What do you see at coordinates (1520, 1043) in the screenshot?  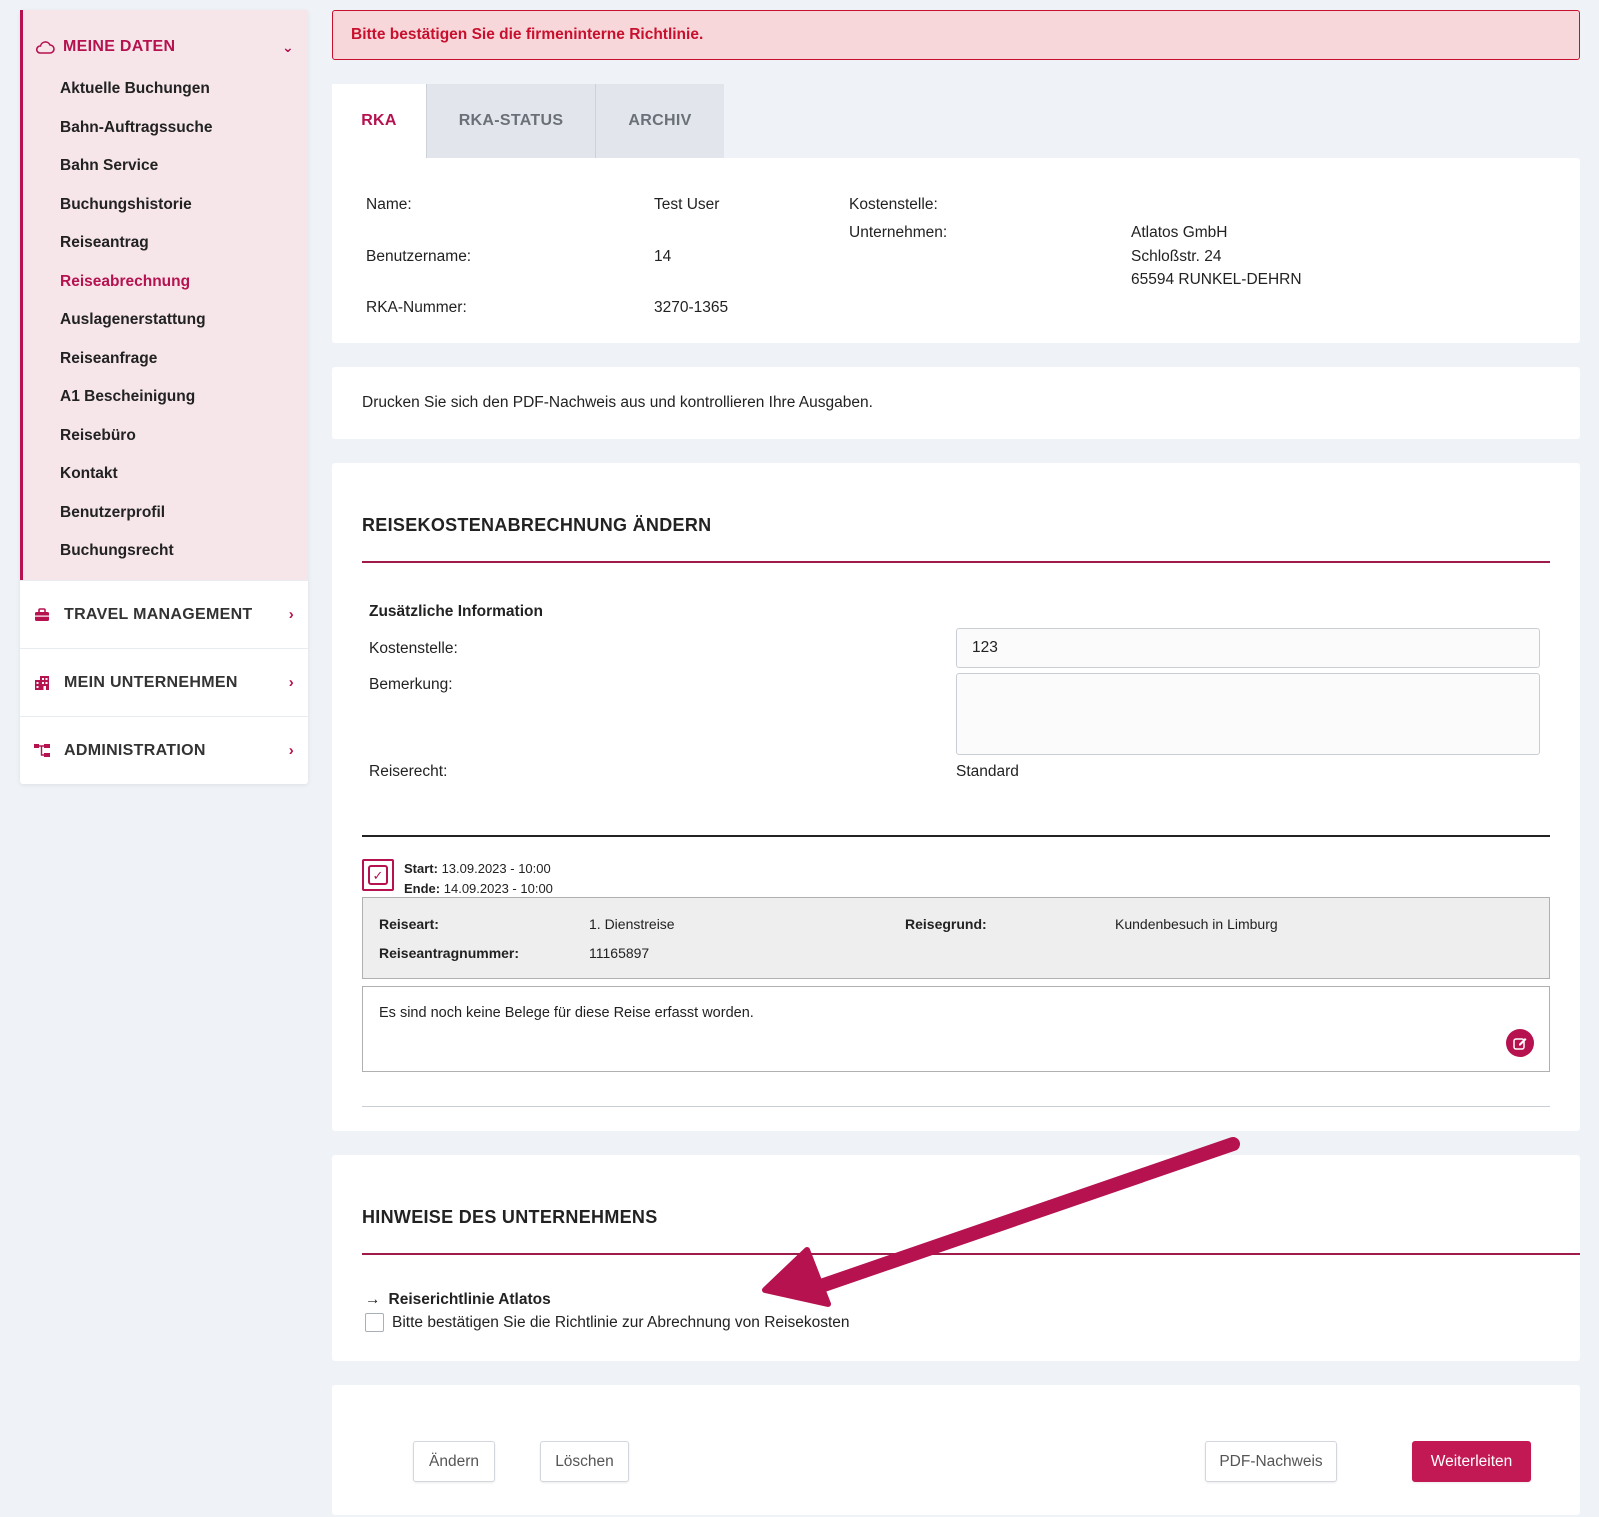 I see `edit-icon` at bounding box center [1520, 1043].